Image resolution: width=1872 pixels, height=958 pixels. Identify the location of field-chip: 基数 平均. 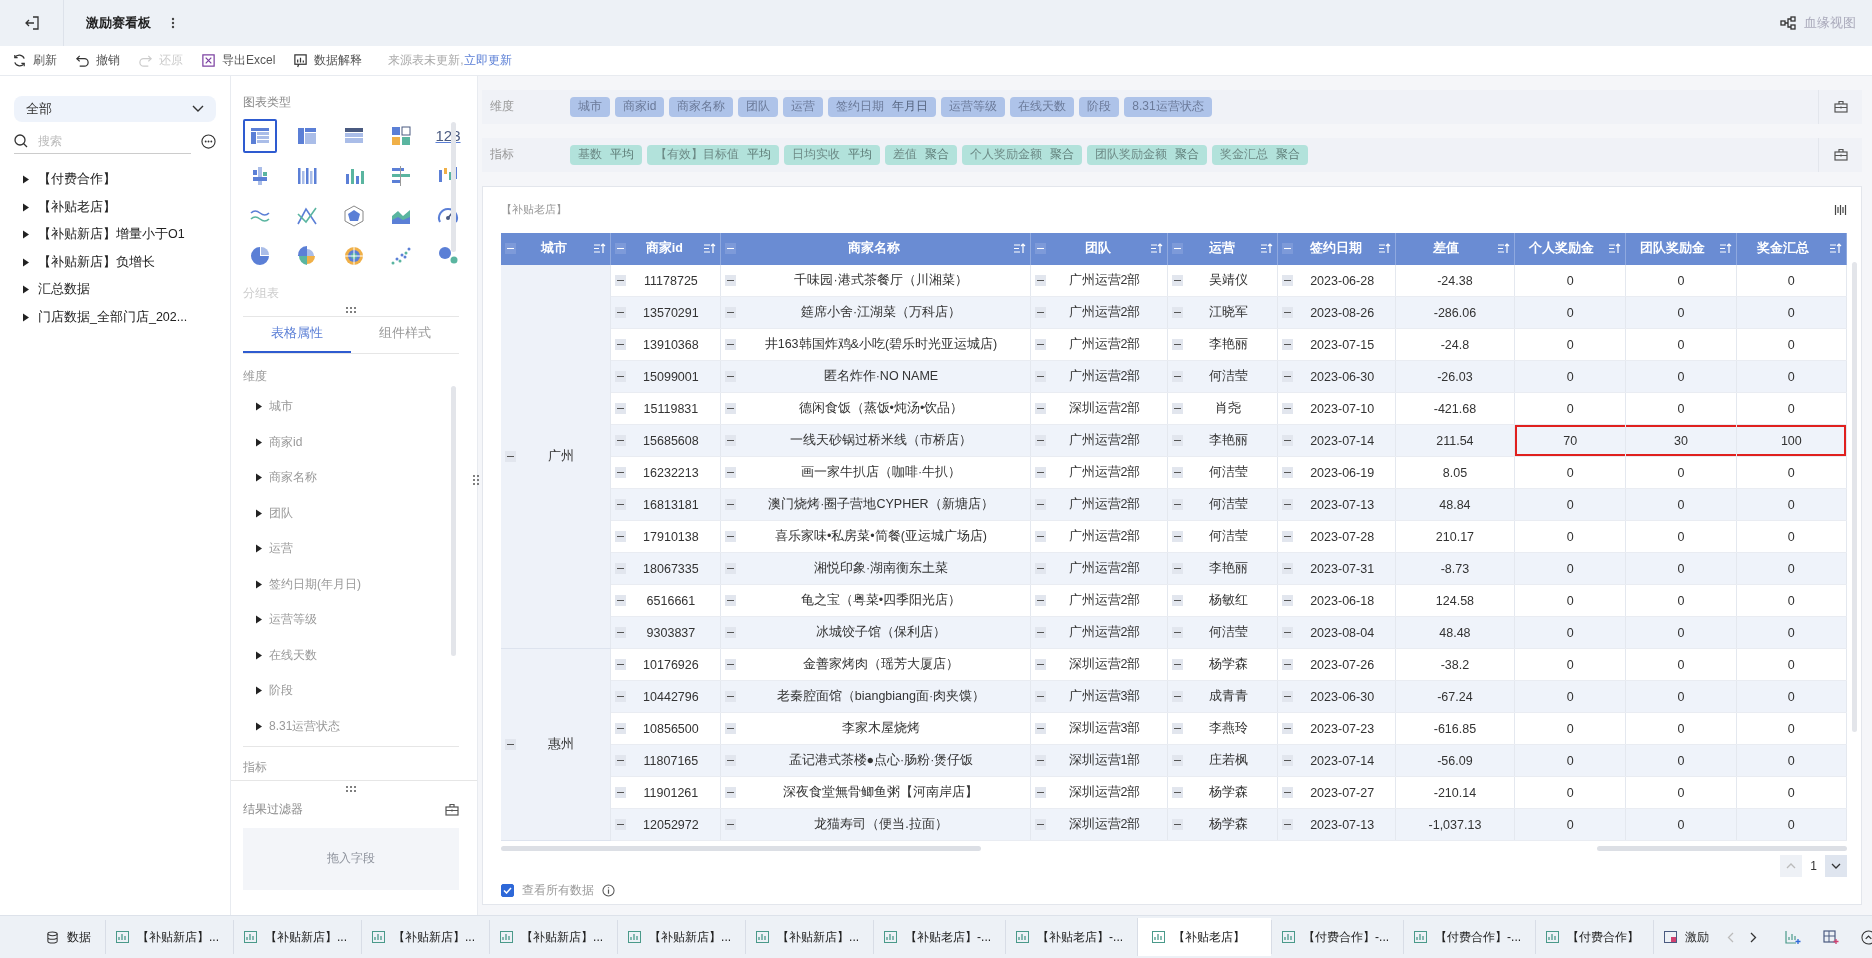
(606, 154).